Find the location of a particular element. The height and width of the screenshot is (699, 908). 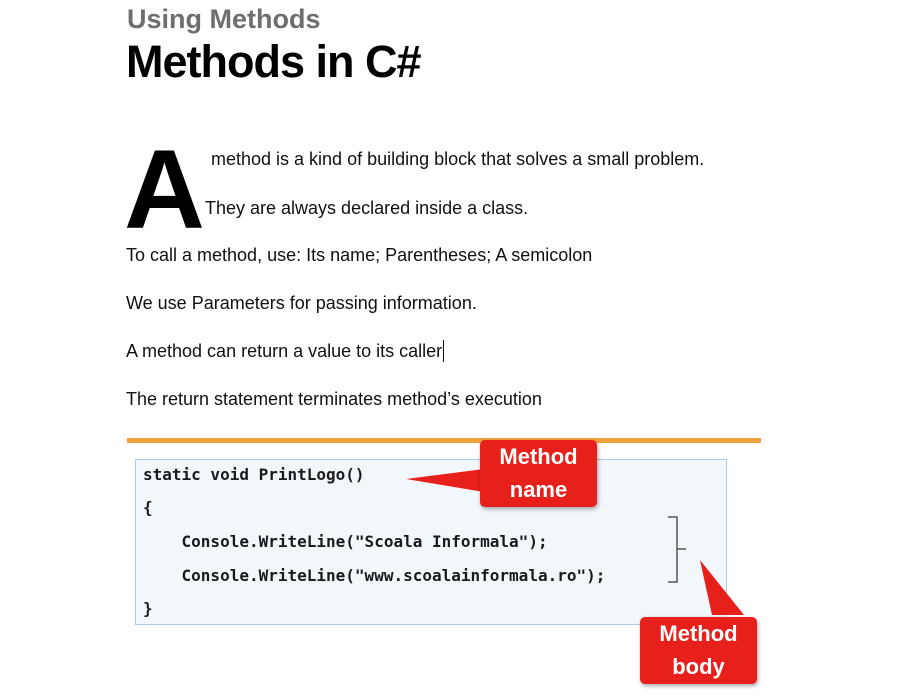

drop-cap: A is located at coordinates (164, 189).